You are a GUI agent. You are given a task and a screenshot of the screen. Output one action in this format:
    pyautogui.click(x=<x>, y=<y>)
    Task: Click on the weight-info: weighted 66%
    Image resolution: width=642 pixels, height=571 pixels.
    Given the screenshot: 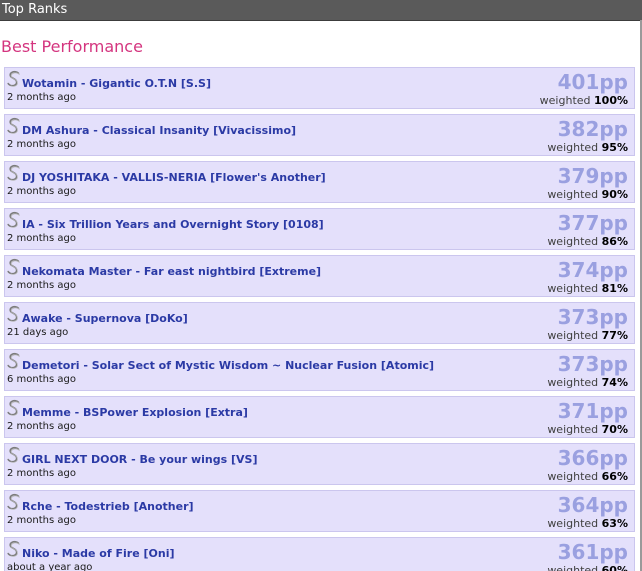 What is the action you would take?
    pyautogui.click(x=587, y=476)
    